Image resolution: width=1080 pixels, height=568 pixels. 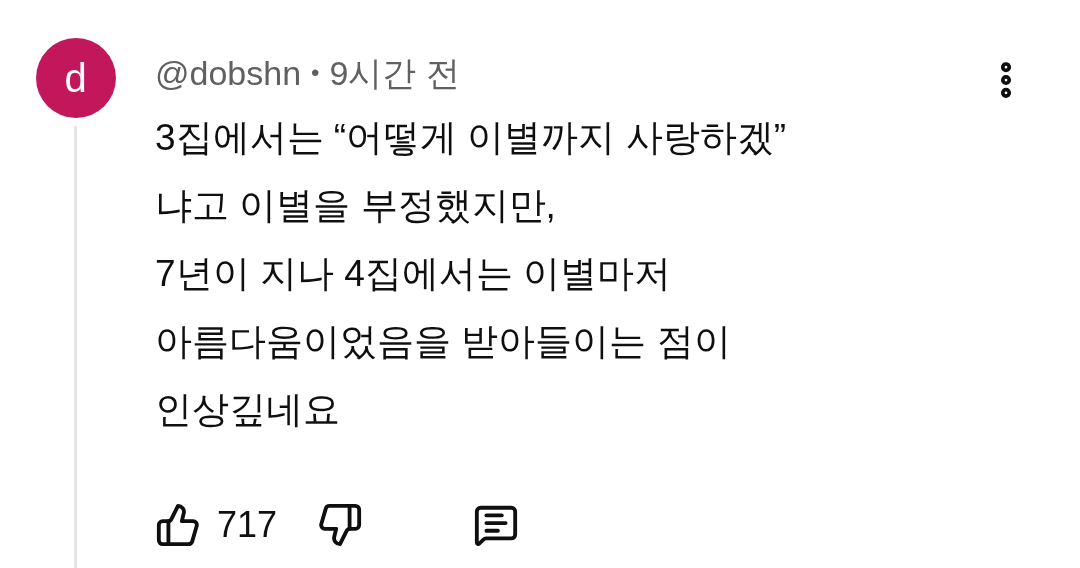 What do you see at coordinates (394, 73) in the screenshot?
I see `comment-time: 9시간 전` at bounding box center [394, 73].